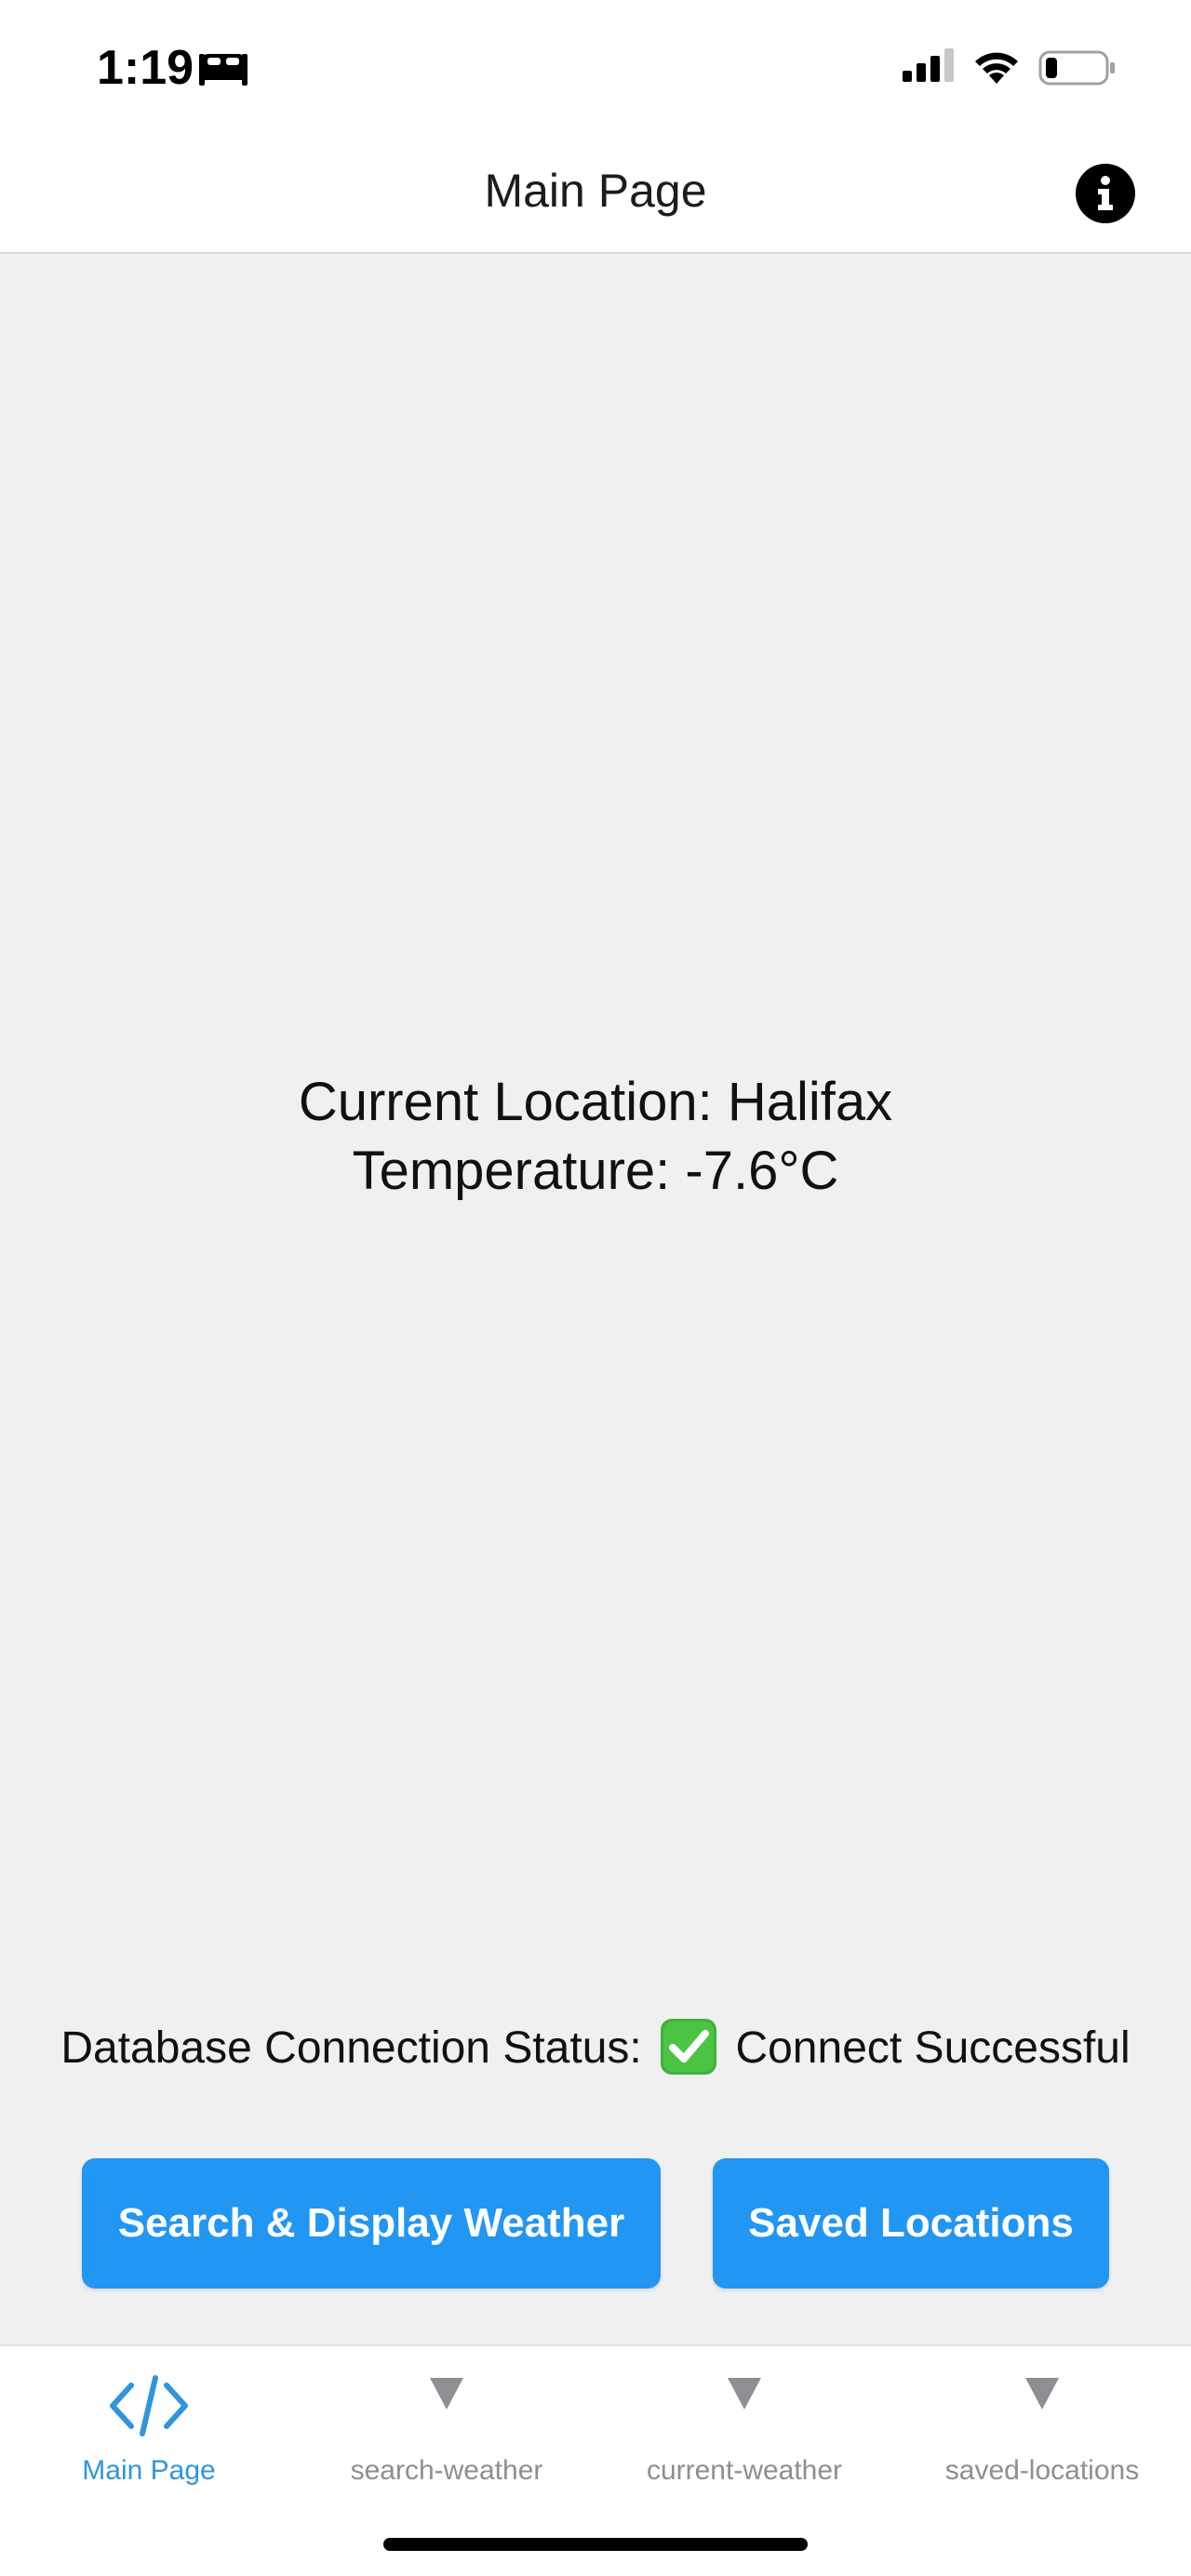 This screenshot has height=2576, width=1191. I want to click on status-time: 1:19, so click(145, 68).